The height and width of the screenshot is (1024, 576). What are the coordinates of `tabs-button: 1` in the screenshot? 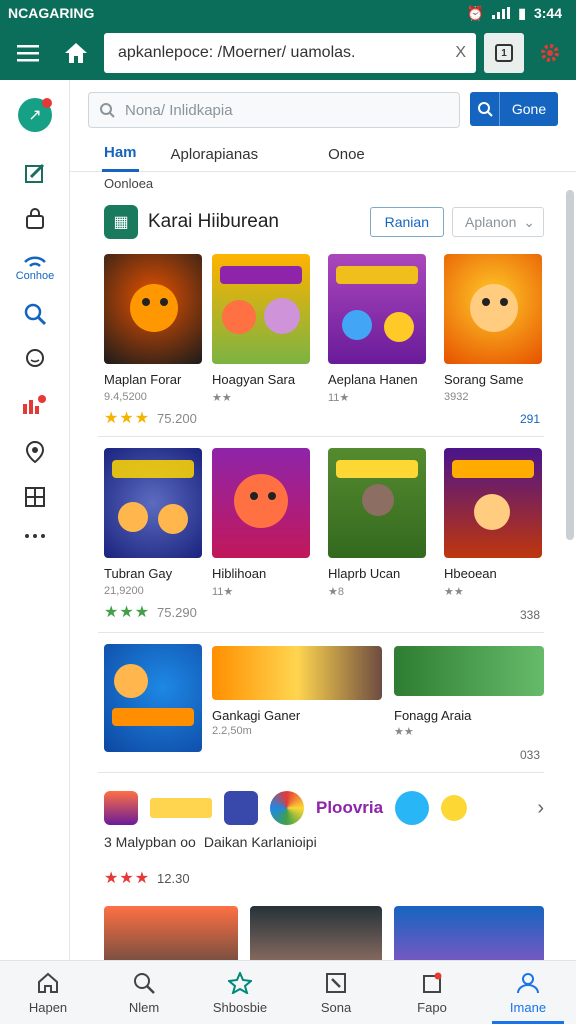 It's located at (504, 53).